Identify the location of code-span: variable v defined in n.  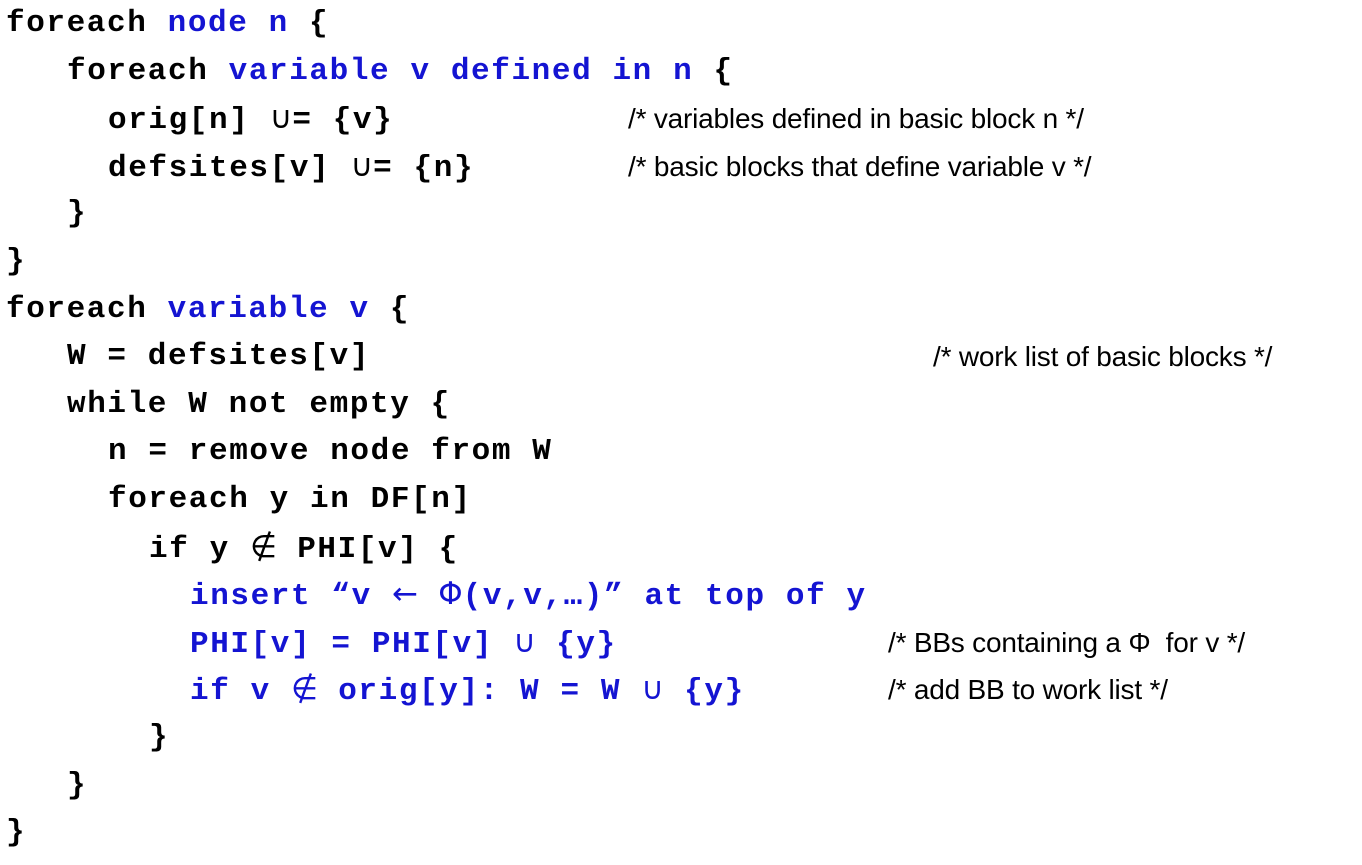
(461, 71).